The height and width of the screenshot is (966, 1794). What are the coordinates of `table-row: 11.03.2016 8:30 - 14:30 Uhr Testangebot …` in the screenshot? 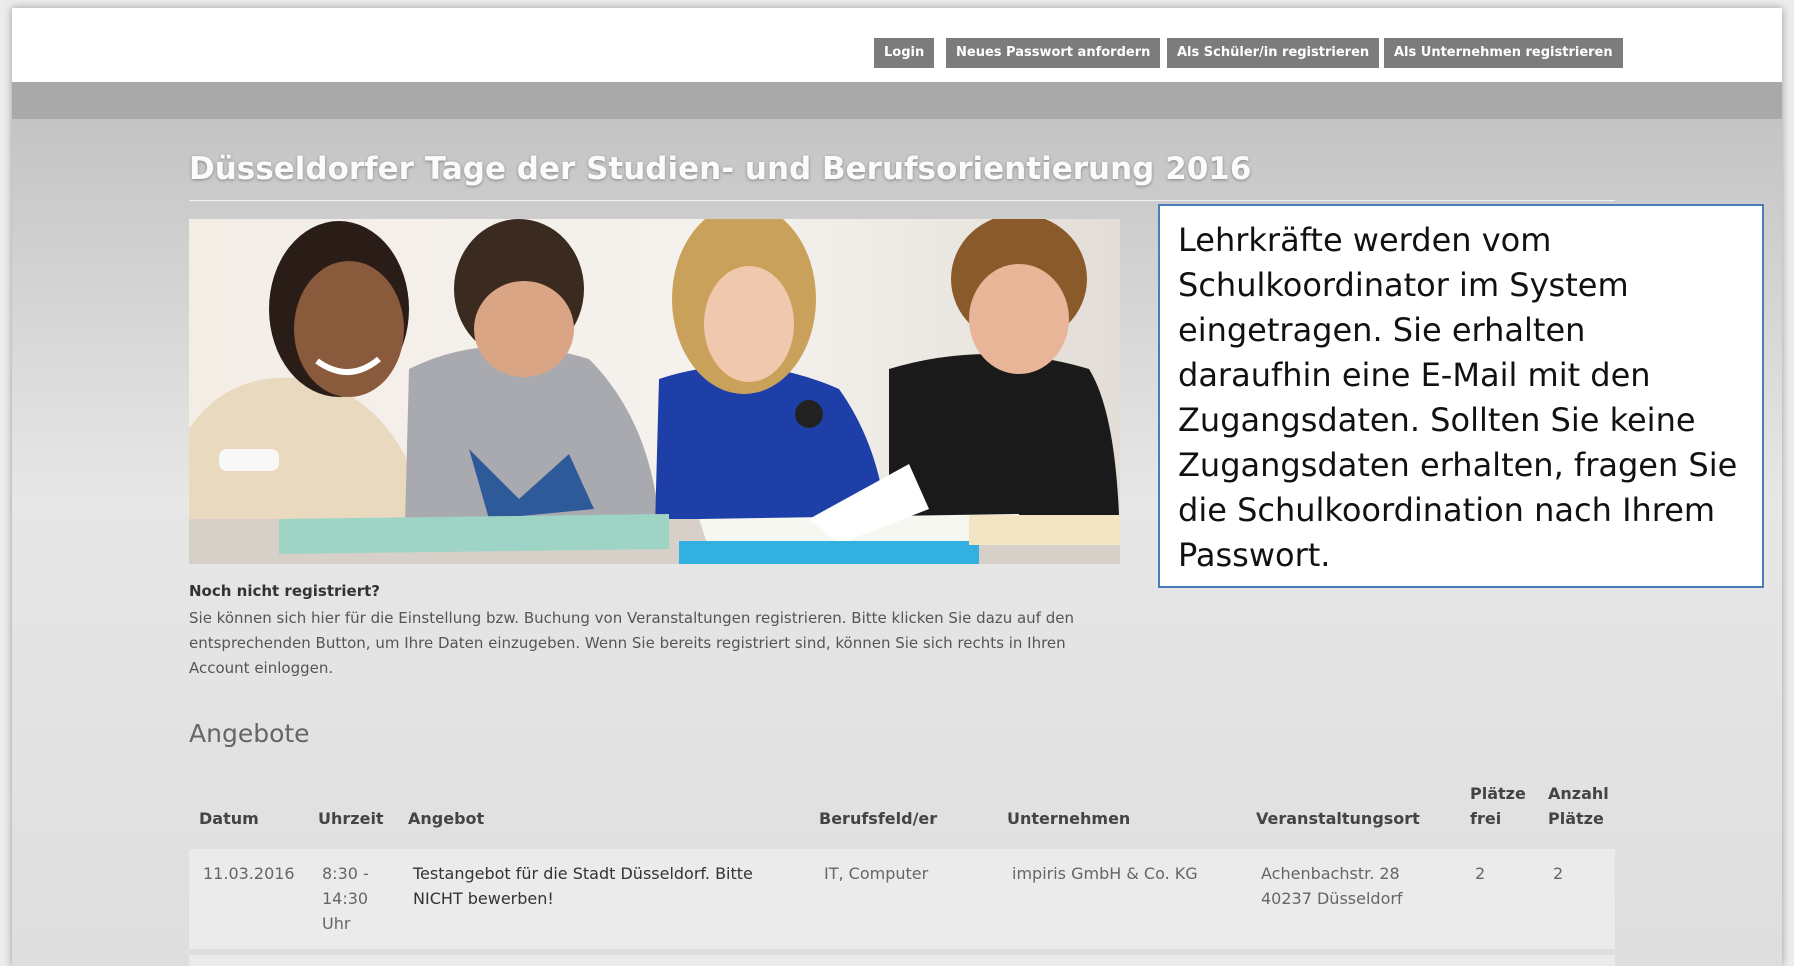 It's located at (902, 899).